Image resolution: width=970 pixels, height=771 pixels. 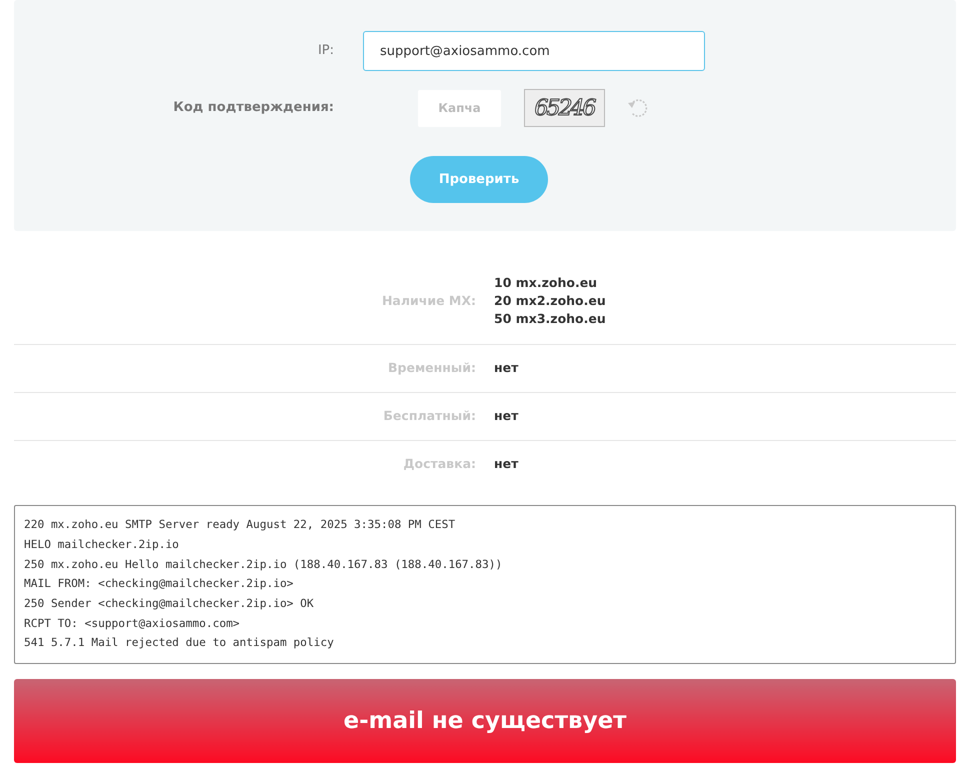 What do you see at coordinates (534, 51) in the screenshot?
I see `email-field: support@axiosammo.com` at bounding box center [534, 51].